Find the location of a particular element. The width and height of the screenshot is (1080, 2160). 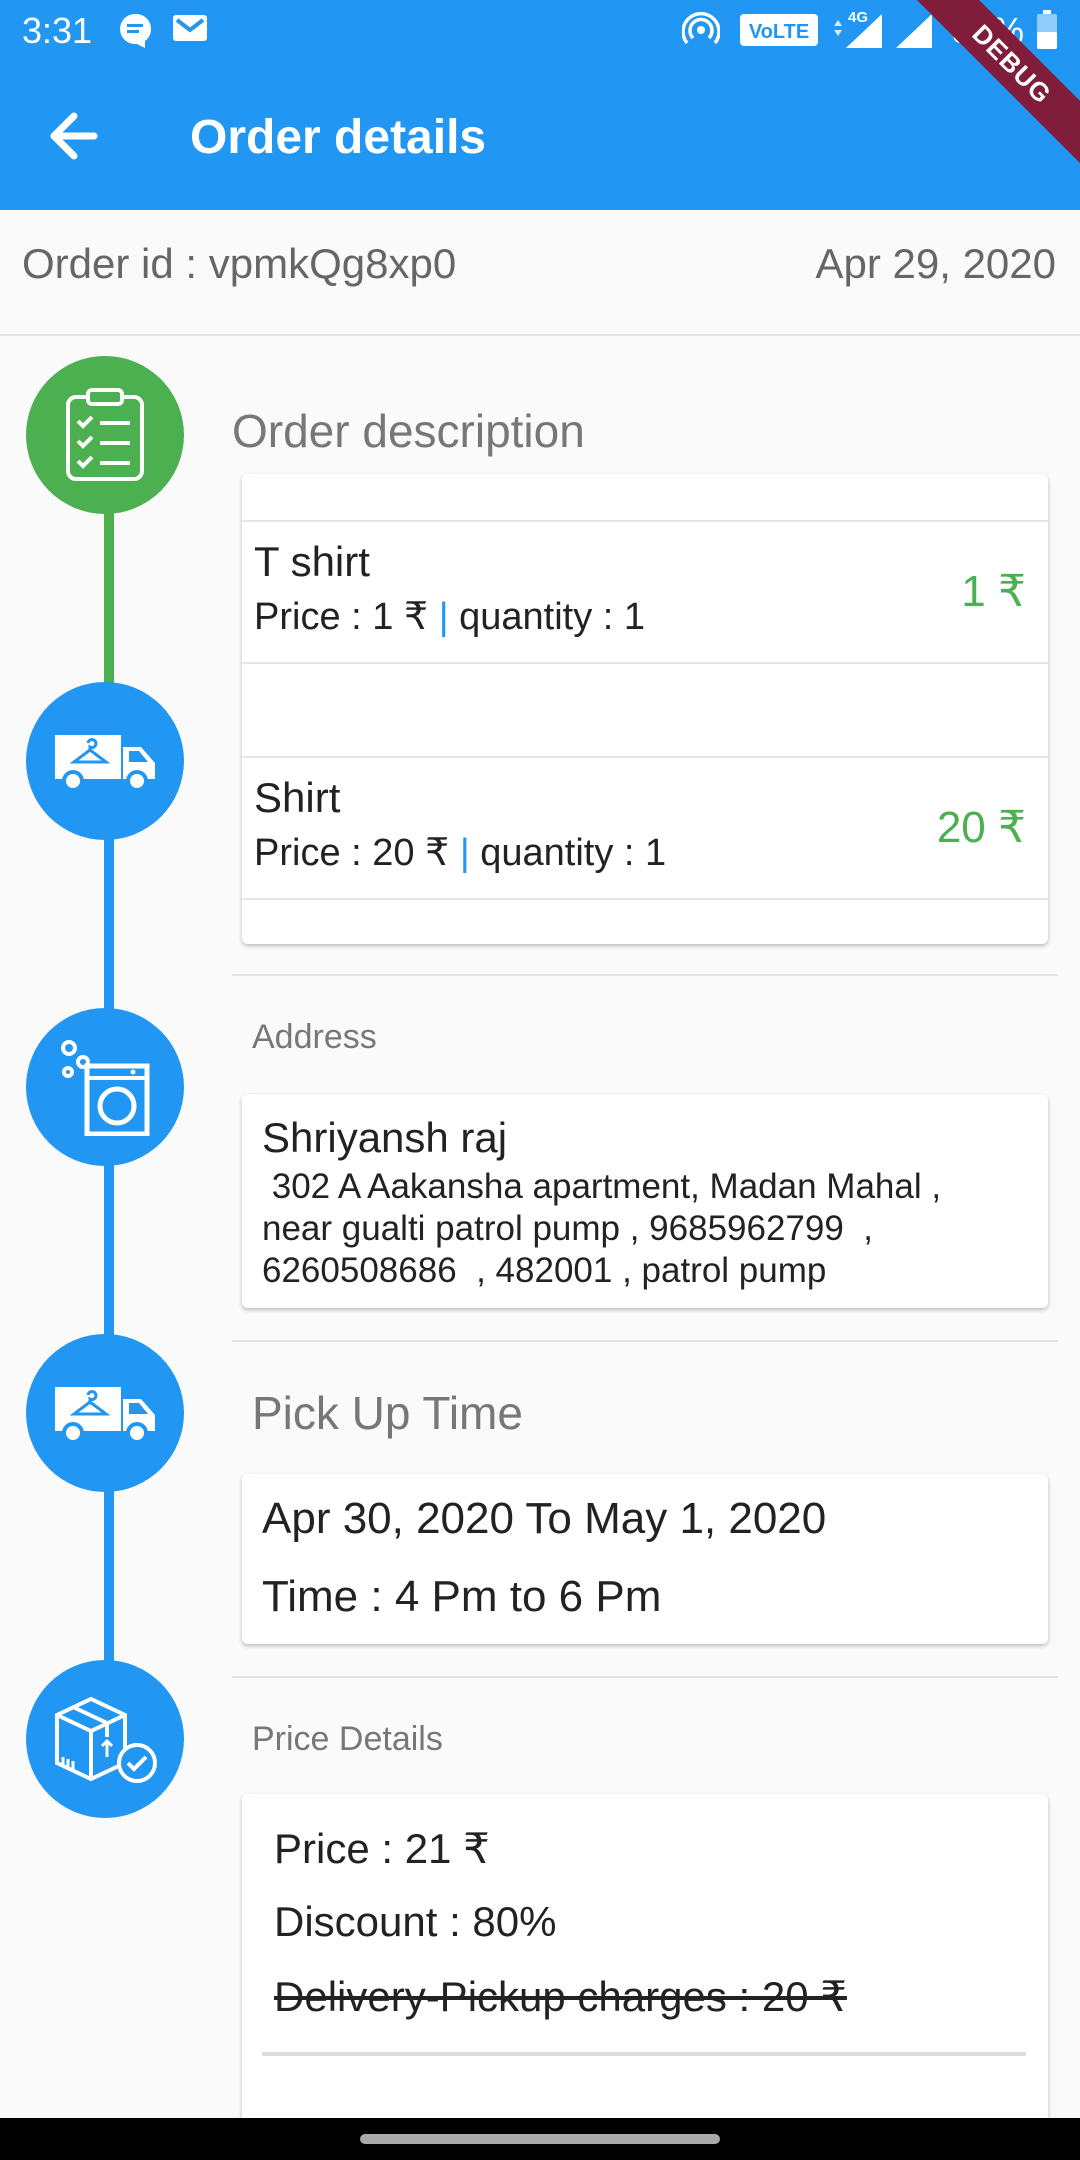

network-type-text: 4G is located at coordinates (858, 17).